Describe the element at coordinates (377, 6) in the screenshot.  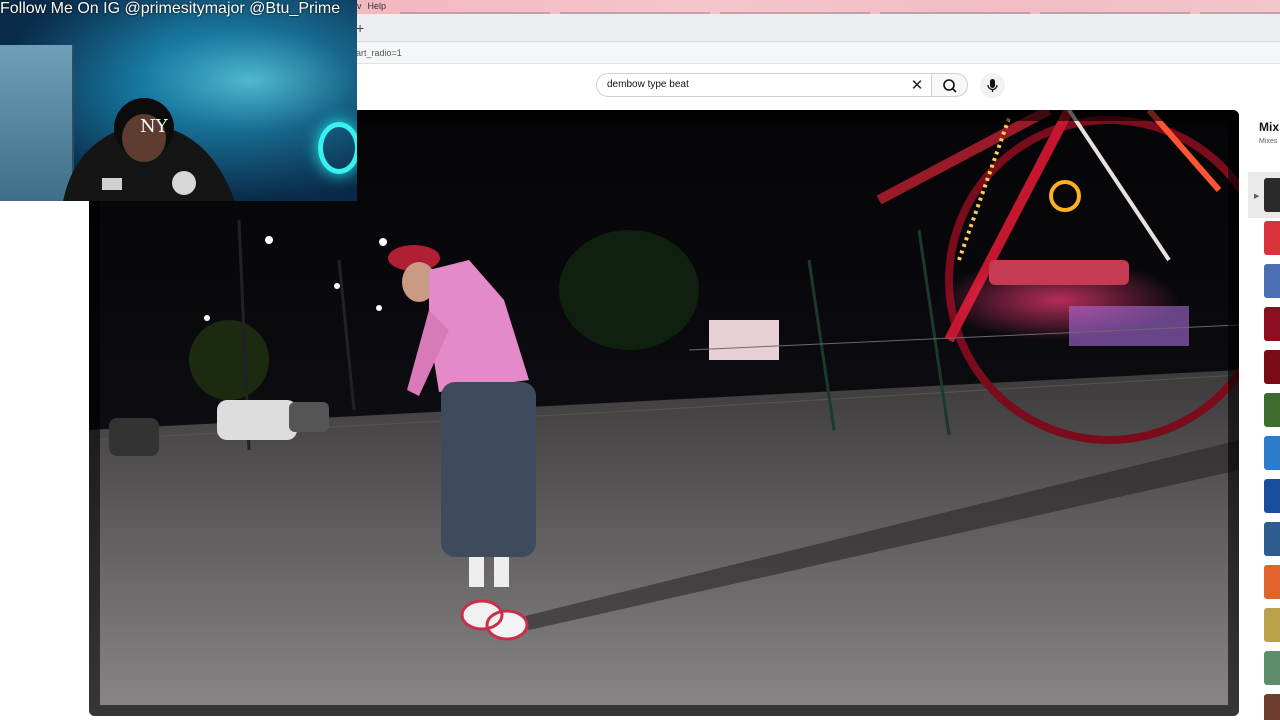
I see `menu-item-help: Help` at that location.